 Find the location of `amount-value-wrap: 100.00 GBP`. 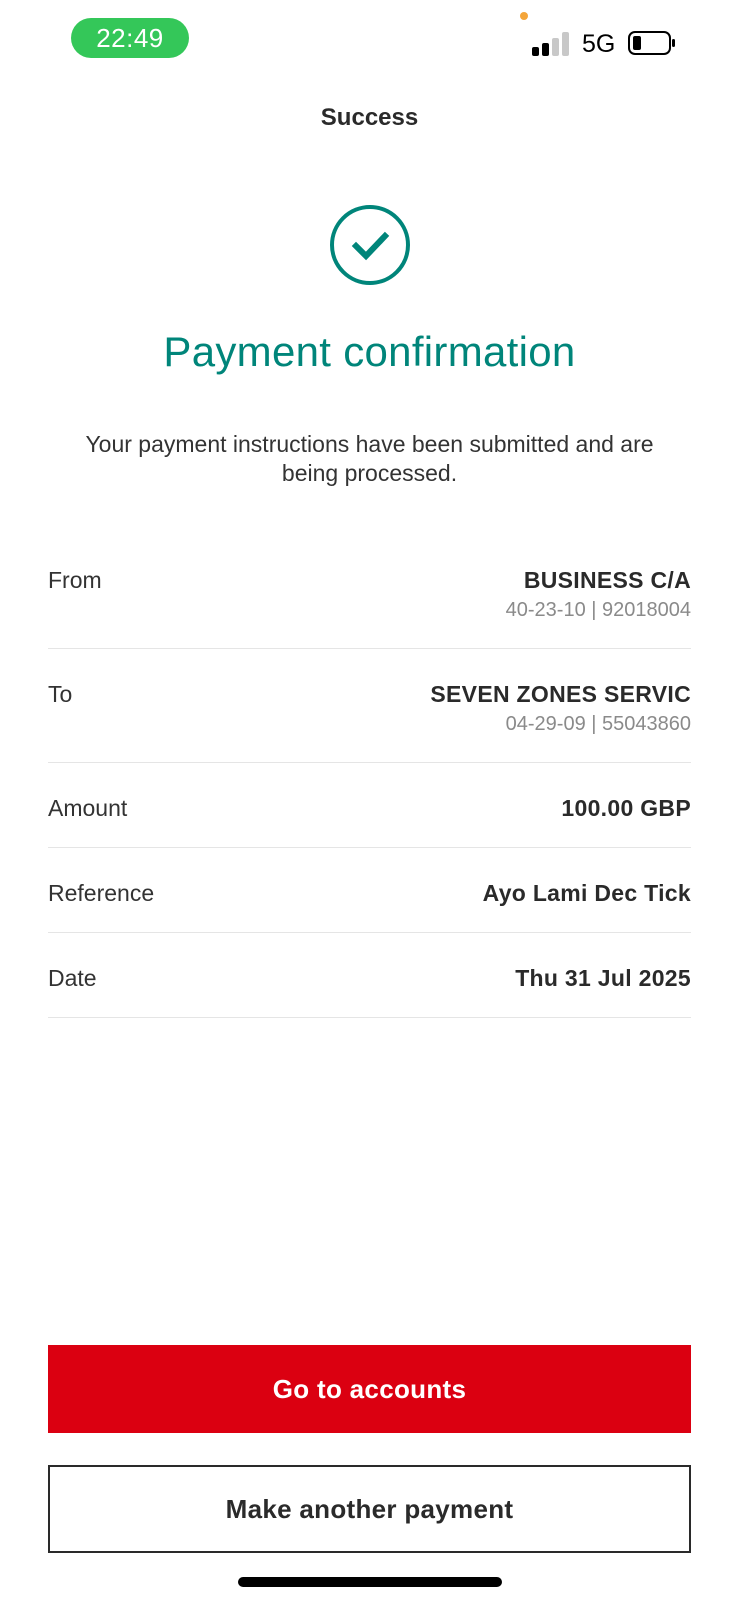

amount-value-wrap: 100.00 GBP is located at coordinates (626, 808).